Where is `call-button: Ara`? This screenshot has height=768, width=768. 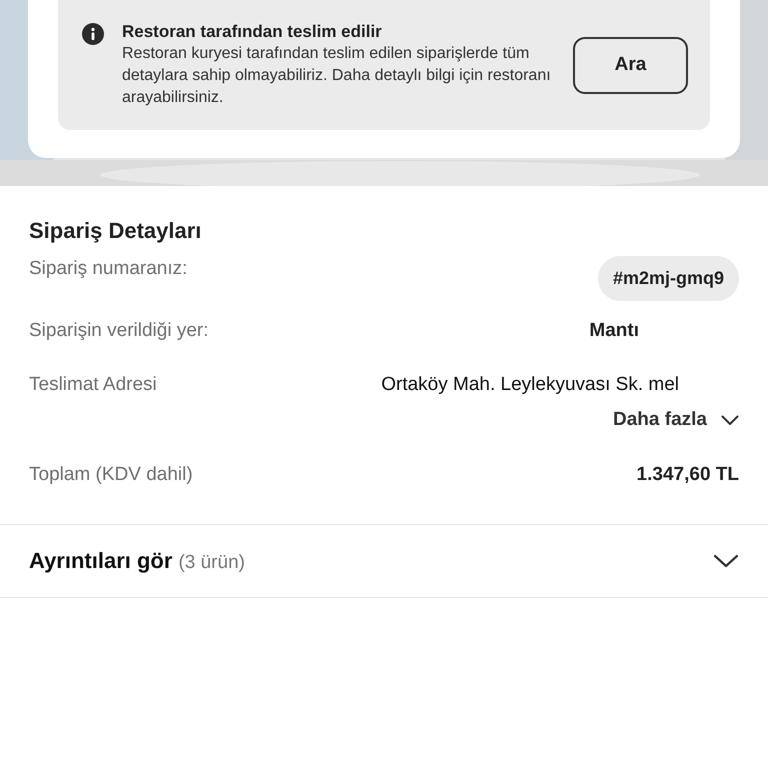
call-button: Ara is located at coordinates (630, 65).